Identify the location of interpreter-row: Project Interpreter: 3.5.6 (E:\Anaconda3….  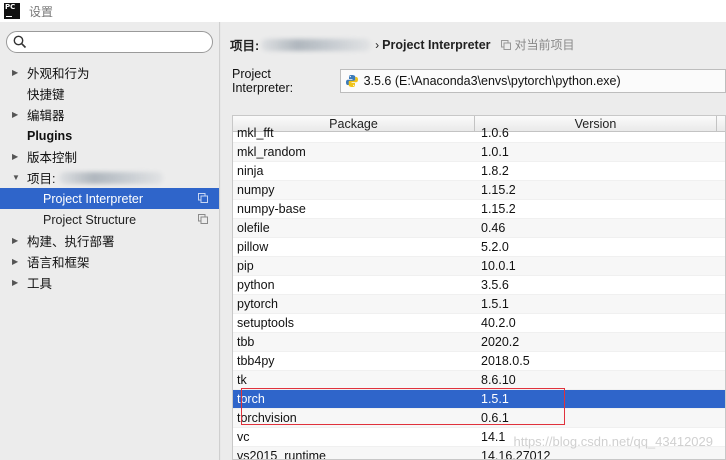
(479, 81).